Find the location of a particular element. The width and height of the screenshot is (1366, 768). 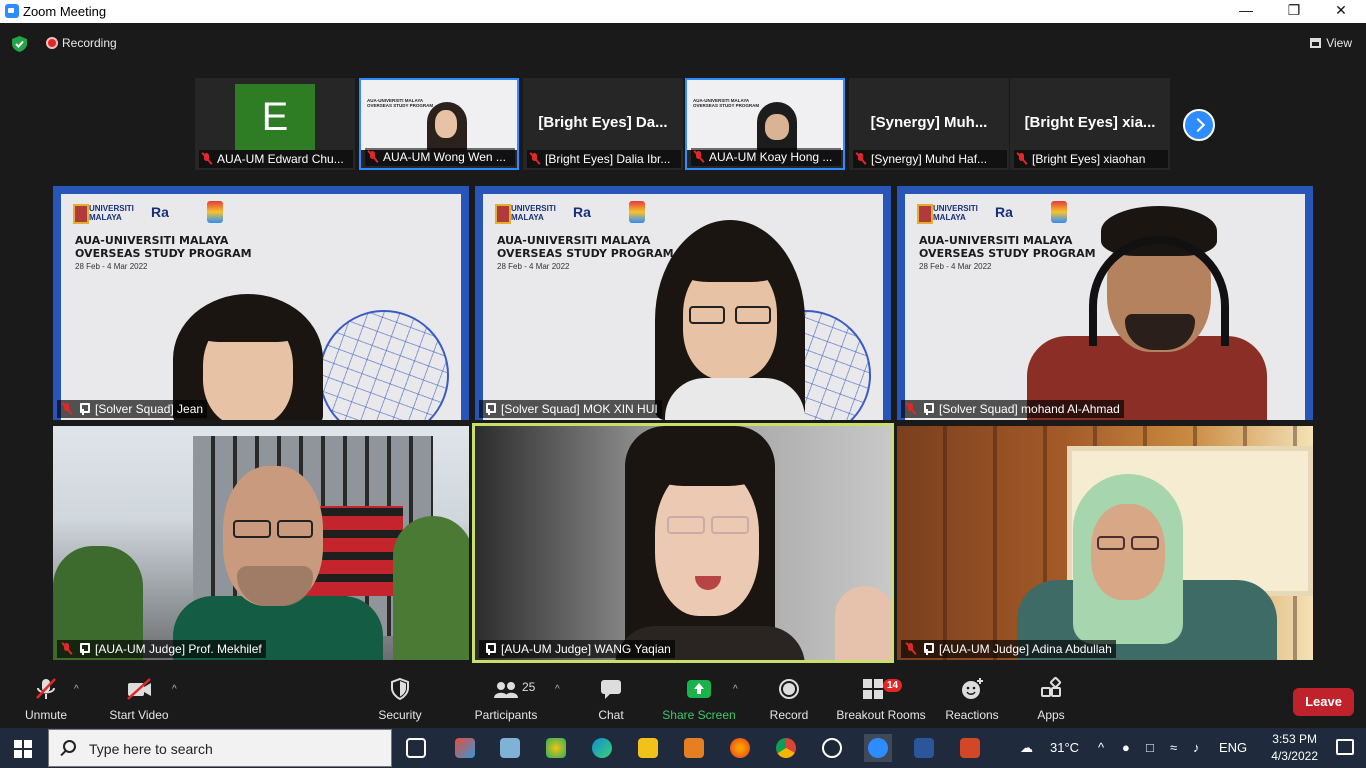

search-placeholder: Type here to search is located at coordinates (151, 749).